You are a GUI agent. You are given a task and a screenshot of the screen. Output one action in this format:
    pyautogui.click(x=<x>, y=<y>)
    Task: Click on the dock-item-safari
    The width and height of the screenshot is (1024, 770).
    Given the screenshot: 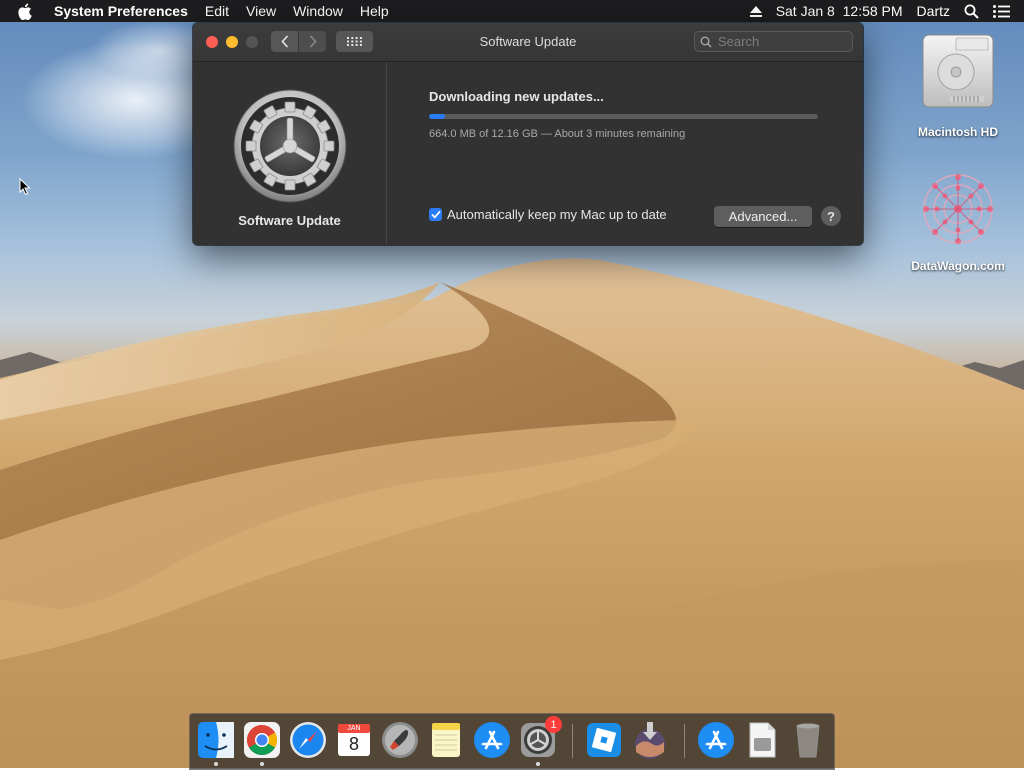 What is the action you would take?
    pyautogui.click(x=308, y=740)
    